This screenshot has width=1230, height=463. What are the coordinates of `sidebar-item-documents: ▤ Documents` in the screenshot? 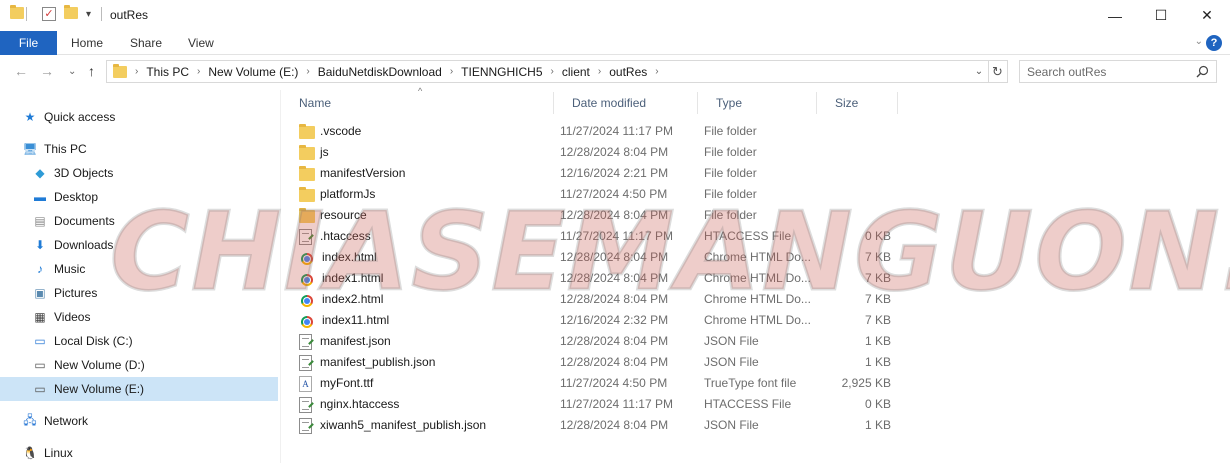 It's located at (139, 221).